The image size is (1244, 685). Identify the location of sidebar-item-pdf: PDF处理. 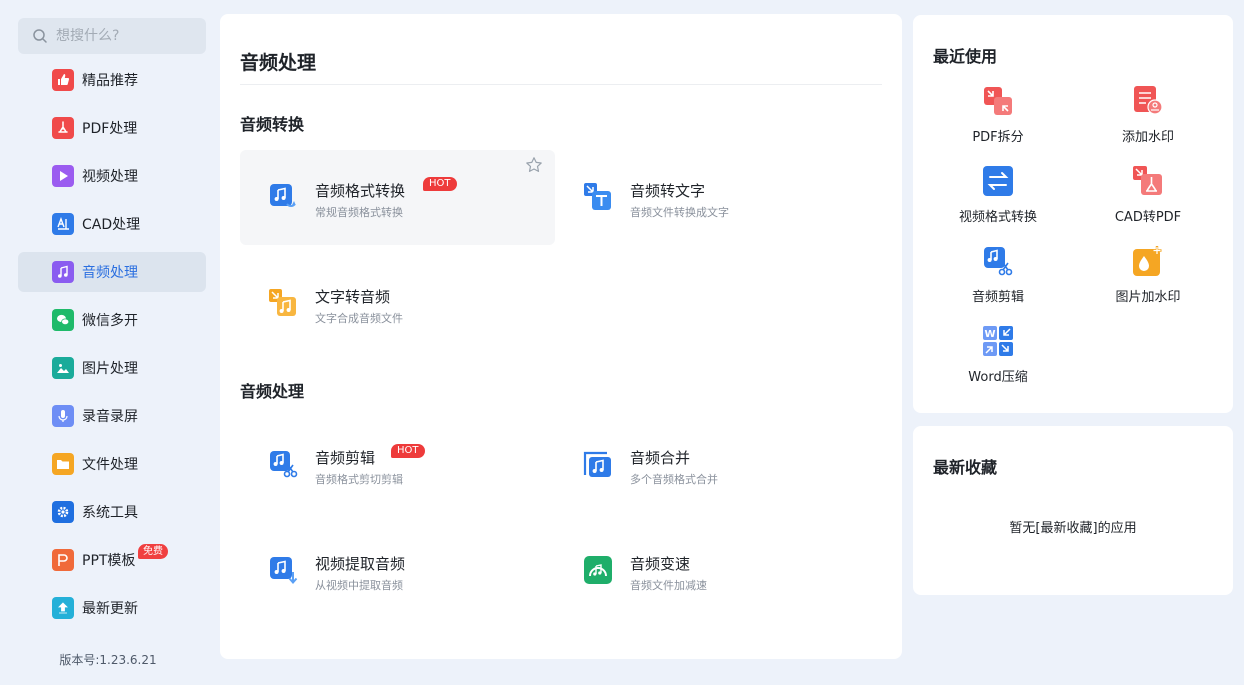
(112, 128).